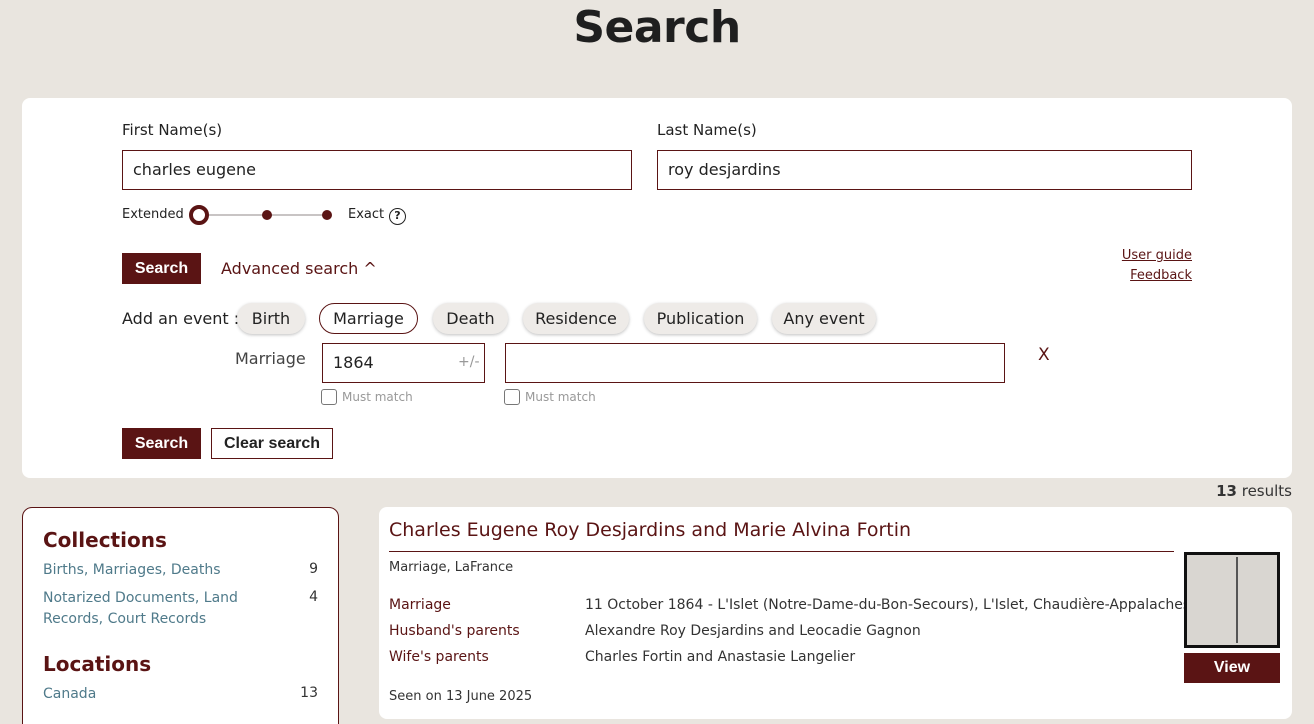 The image size is (1314, 724). What do you see at coordinates (700, 318) in the screenshot?
I see `event-chip-publication: Publication` at bounding box center [700, 318].